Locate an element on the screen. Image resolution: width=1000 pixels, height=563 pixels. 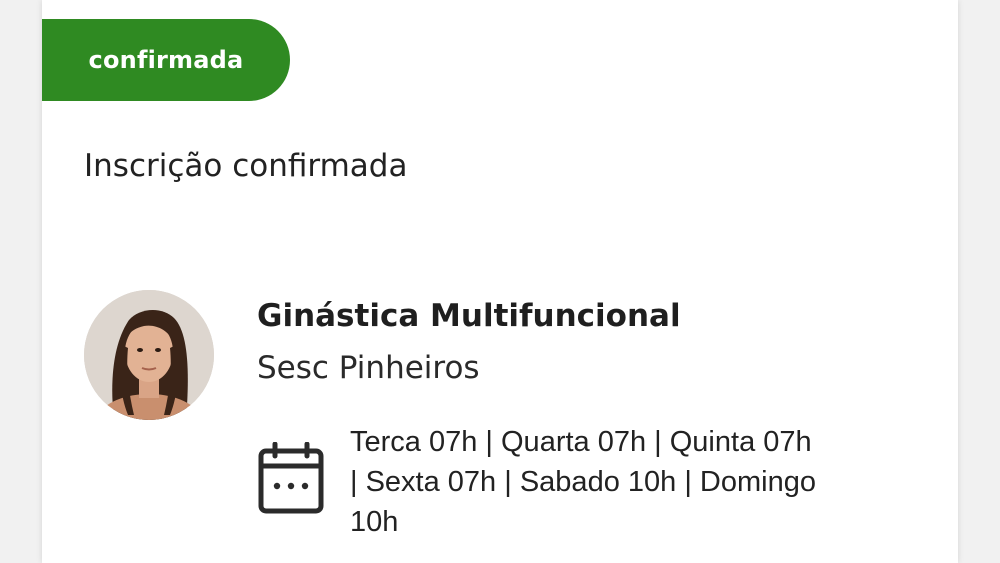
activity-name: Ginástica Multifuncional is located at coordinates (469, 316).